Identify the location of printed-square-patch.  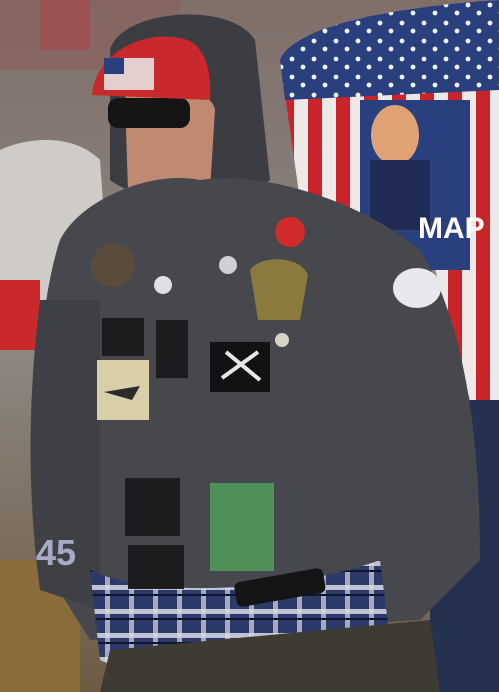
(152, 507).